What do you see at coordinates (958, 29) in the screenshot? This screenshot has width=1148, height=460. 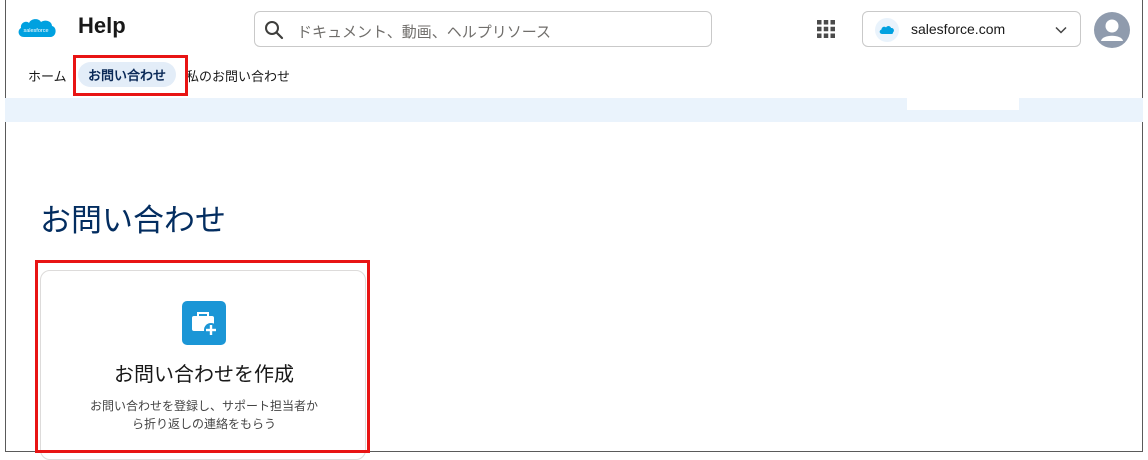 I see `org-label: salesforce.com` at bounding box center [958, 29].